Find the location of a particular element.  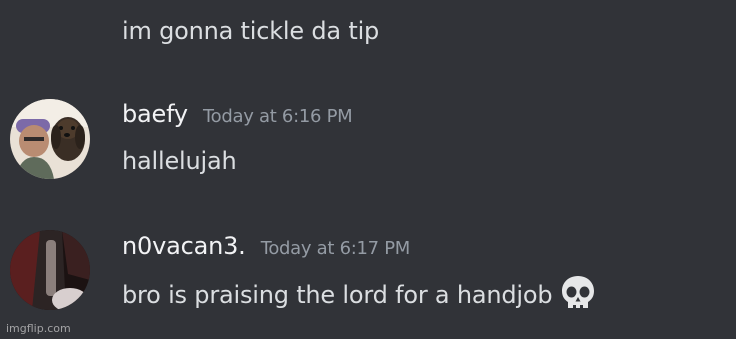

avatar-n0vacan3 is located at coordinates (50, 270).